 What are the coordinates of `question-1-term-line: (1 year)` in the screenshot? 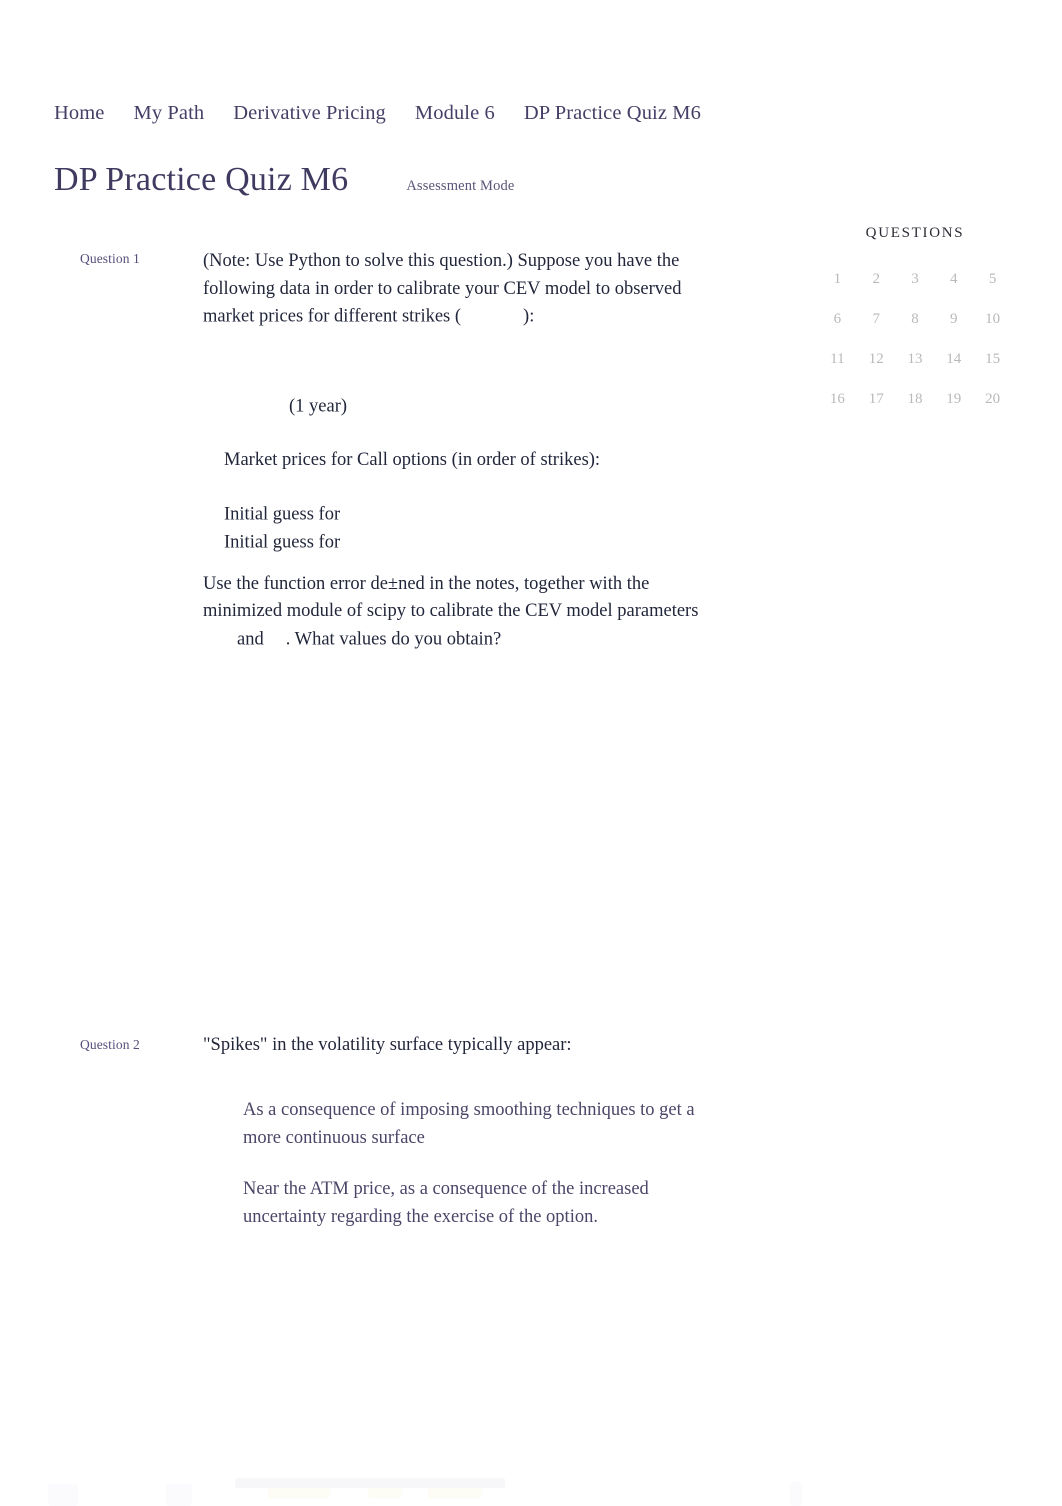 It's located at (318, 406).